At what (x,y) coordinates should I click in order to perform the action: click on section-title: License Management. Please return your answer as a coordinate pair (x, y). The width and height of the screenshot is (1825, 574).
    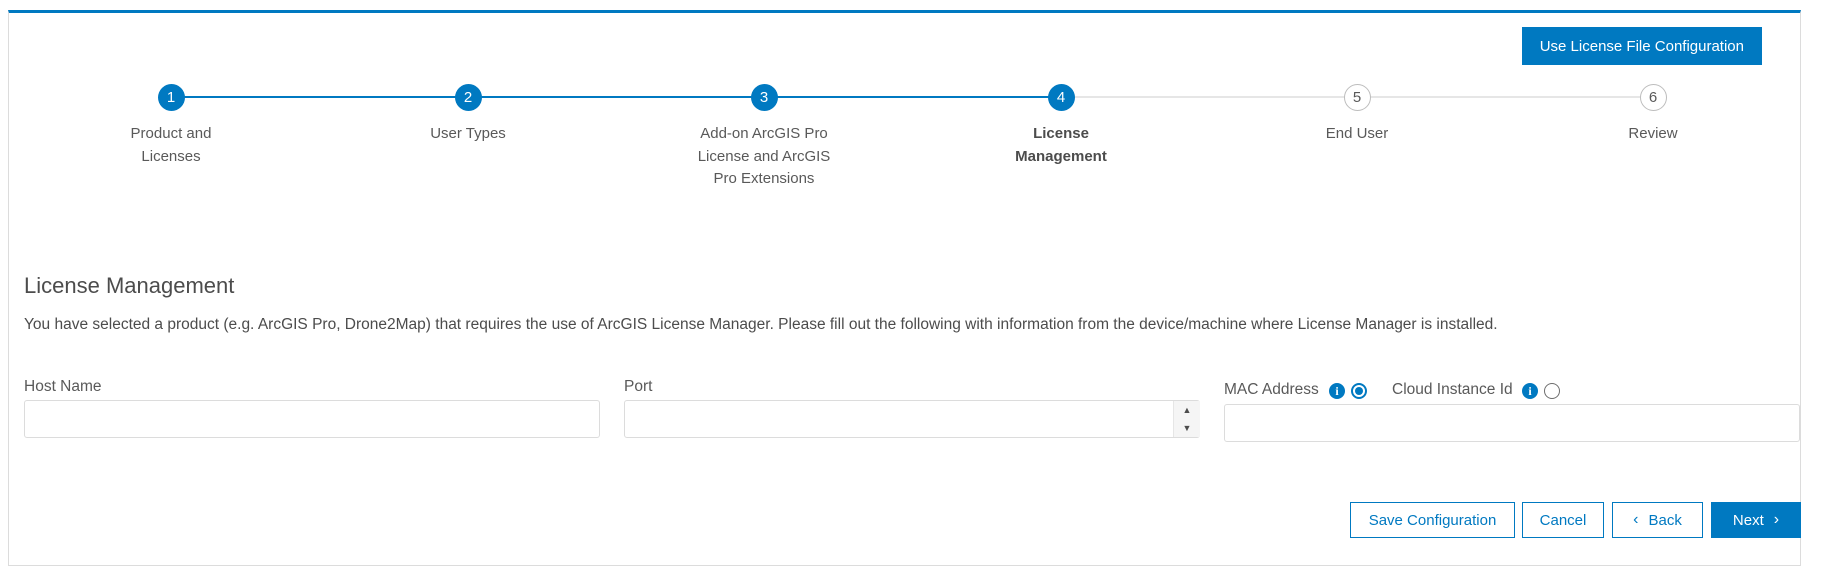
    Looking at the image, I should click on (129, 285).